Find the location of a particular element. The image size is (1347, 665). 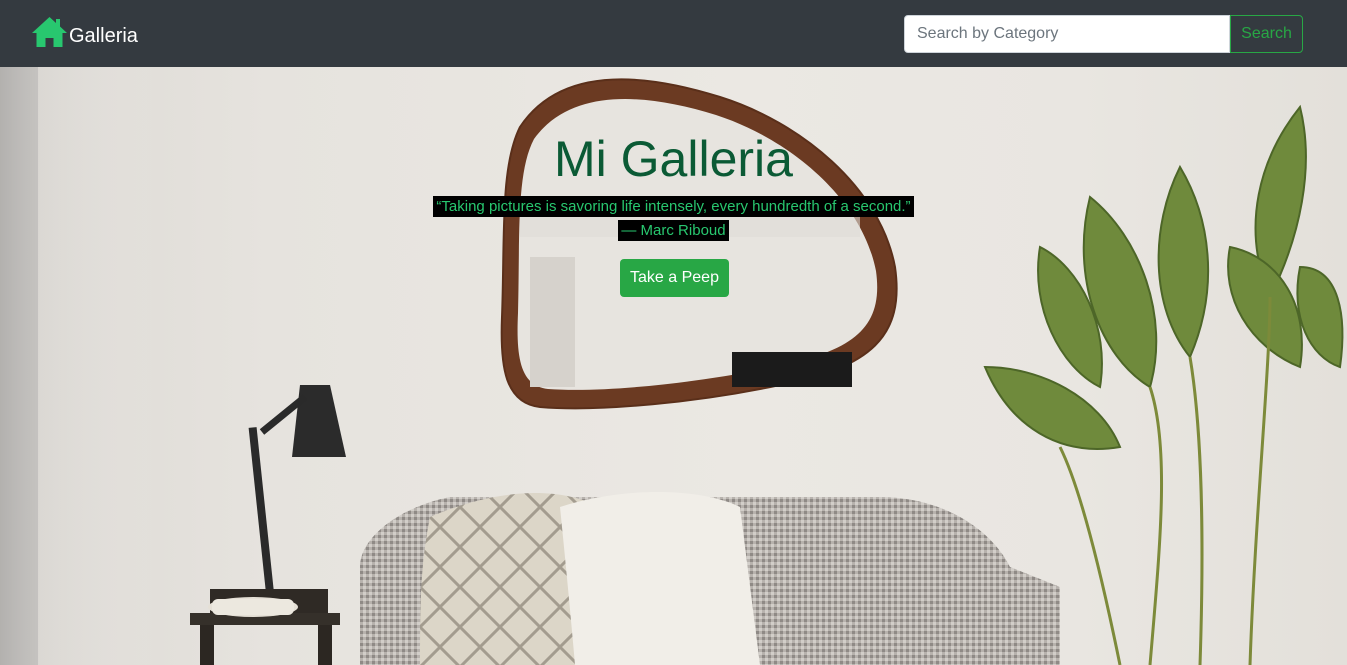

brand-link: Galleria is located at coordinates (84, 32).